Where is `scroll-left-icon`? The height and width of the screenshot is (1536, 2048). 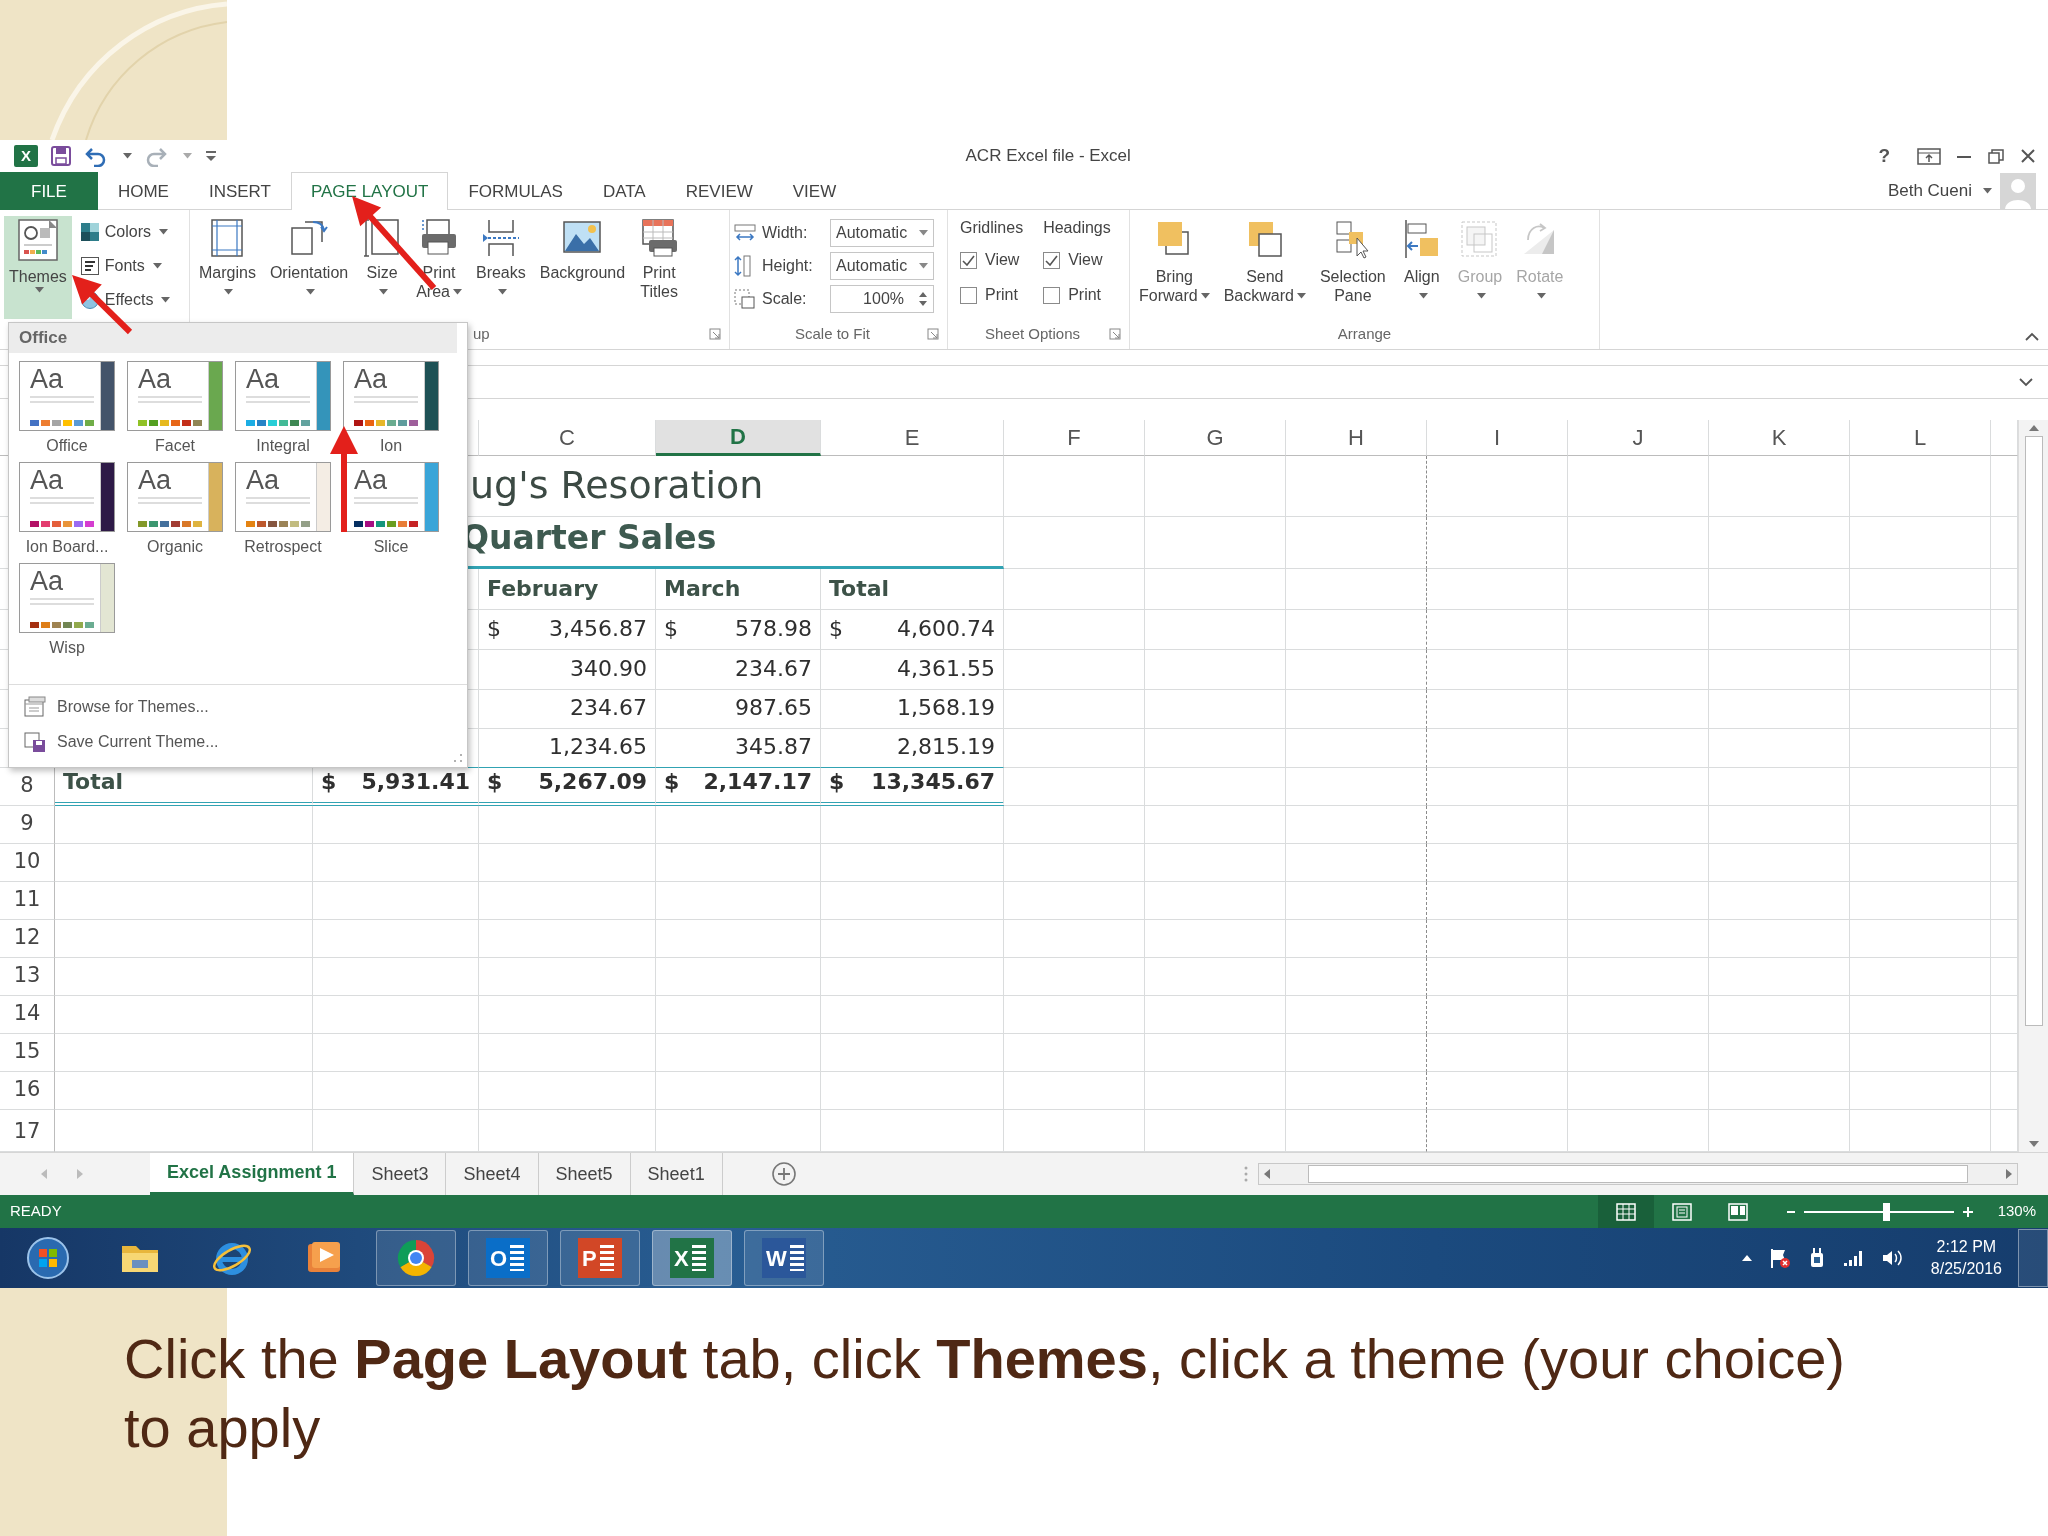 scroll-left-icon is located at coordinates (1267, 1174).